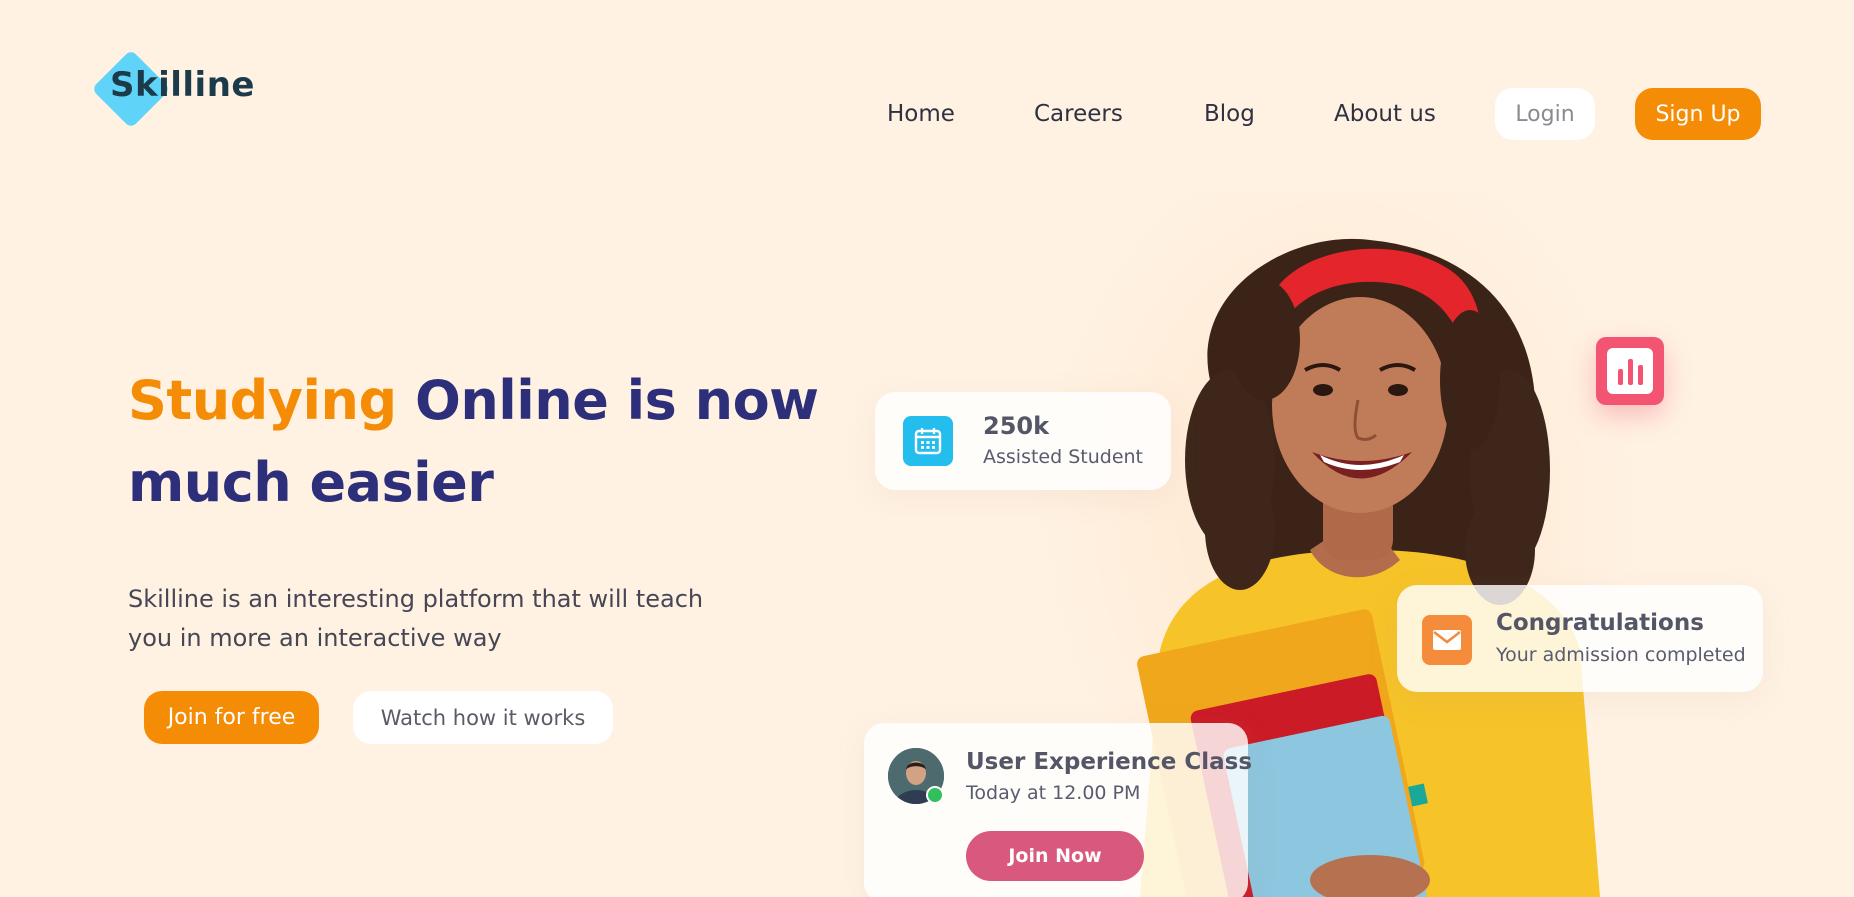 The image size is (1854, 897). I want to click on join-for-free-button: Join for free, so click(231, 717).